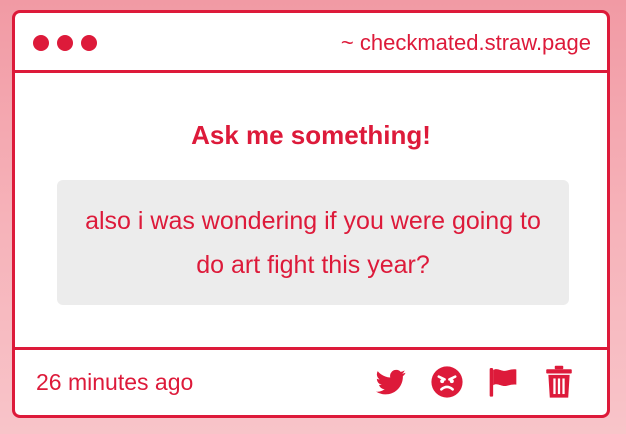 The width and height of the screenshot is (626, 434). I want to click on twitter-icon, so click(391, 382).